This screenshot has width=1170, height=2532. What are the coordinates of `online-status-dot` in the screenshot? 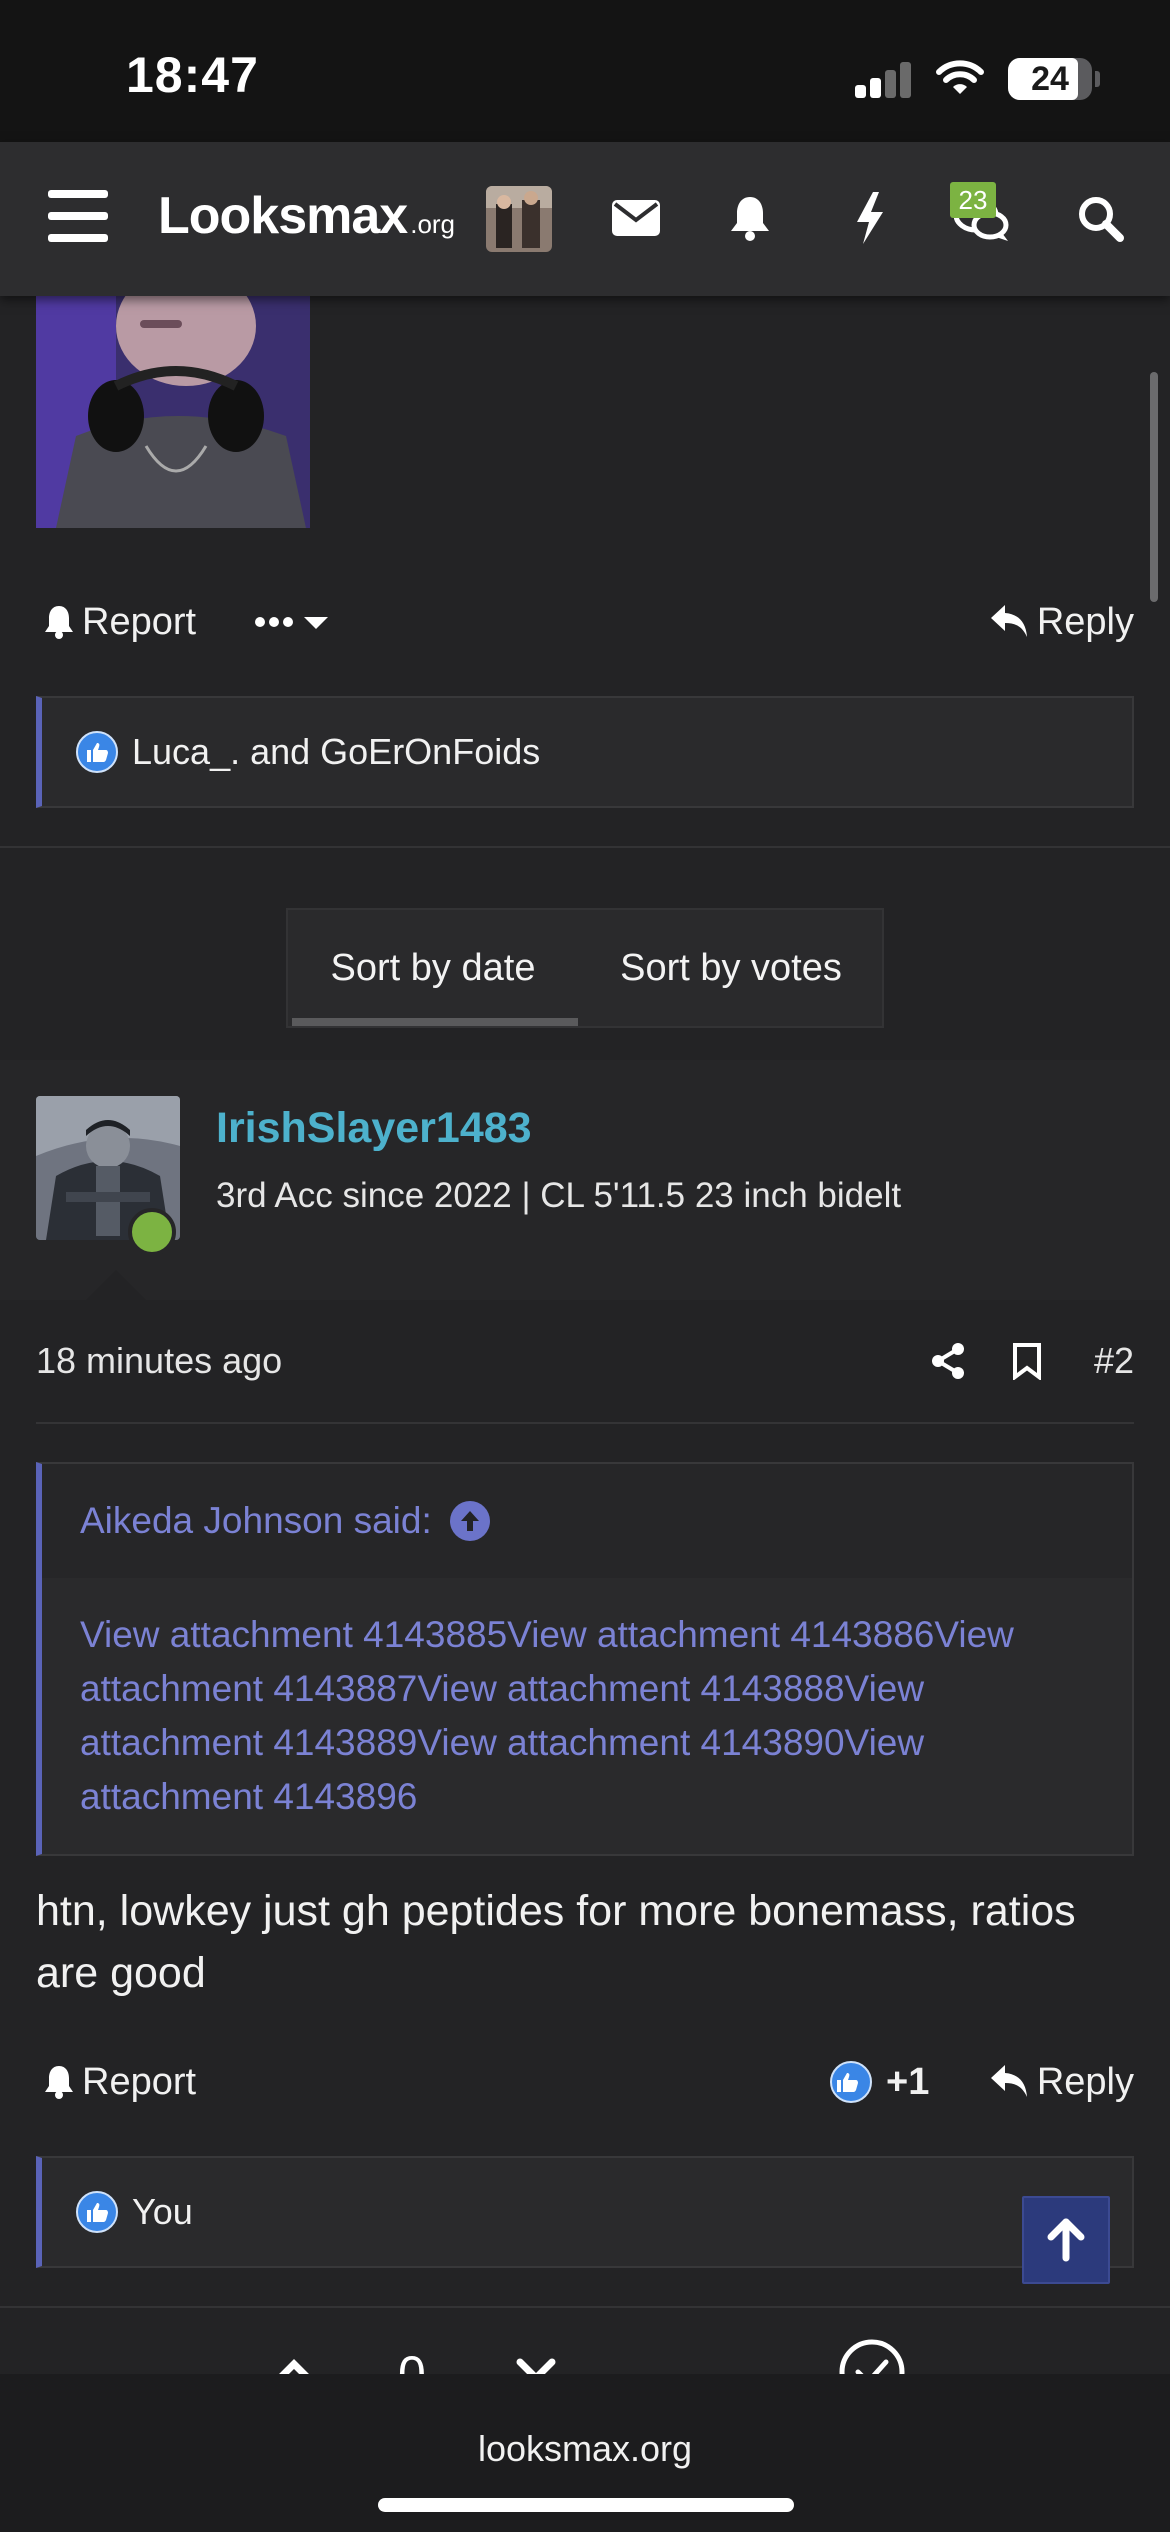 It's located at (152, 1232).